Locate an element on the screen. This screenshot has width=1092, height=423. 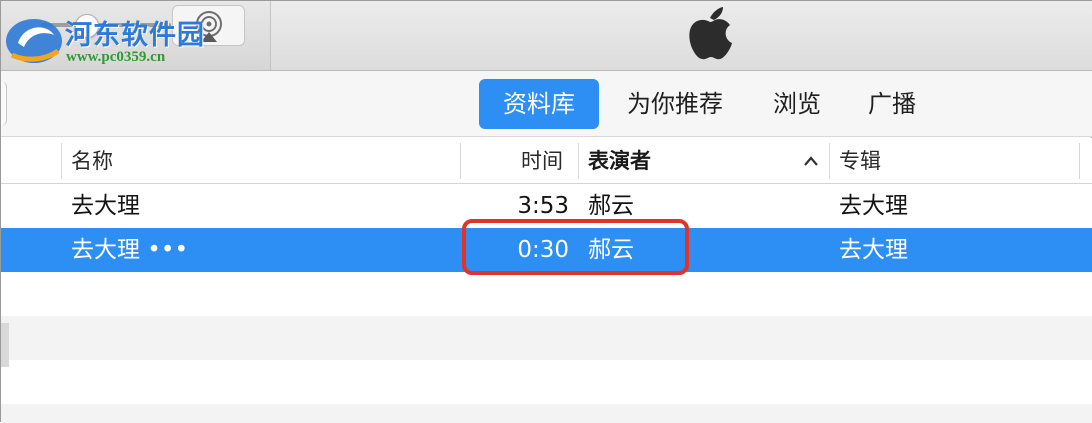
tab-for-you: 为你推荐 is located at coordinates (675, 104).